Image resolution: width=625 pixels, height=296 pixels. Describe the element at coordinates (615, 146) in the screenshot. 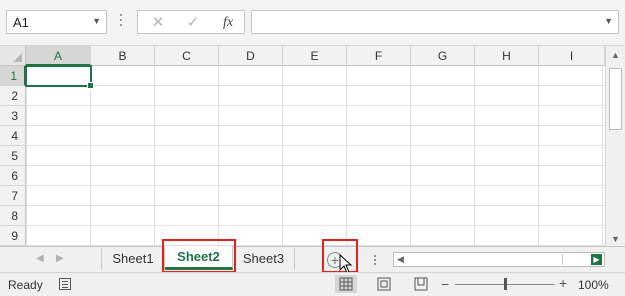

I see `vertical-scrollbar: ▲ ▼` at that location.